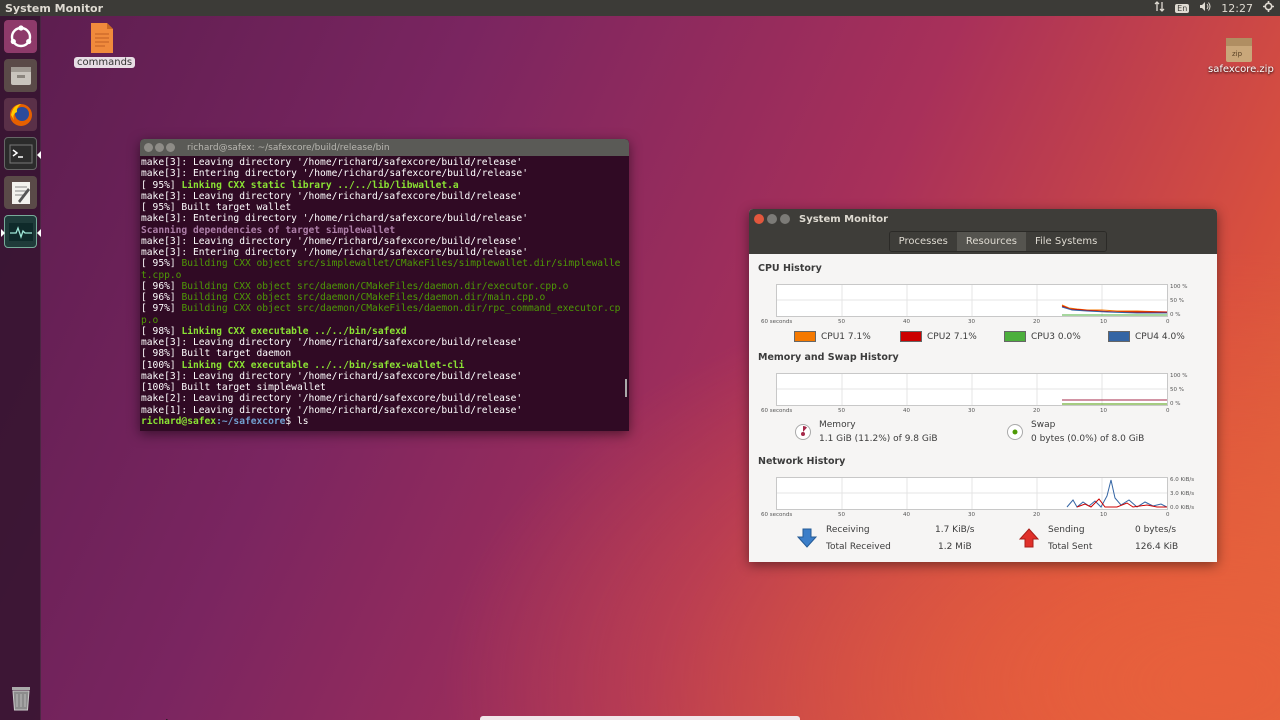  What do you see at coordinates (1066, 530) in the screenshot?
I see `sending-label: Sending` at bounding box center [1066, 530].